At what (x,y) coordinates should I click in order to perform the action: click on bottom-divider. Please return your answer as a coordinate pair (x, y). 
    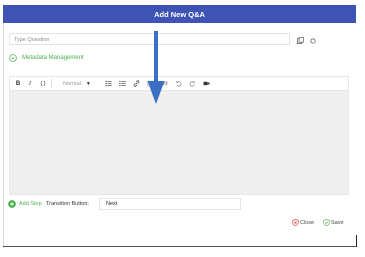
    Looking at the image, I should click on (180, 246).